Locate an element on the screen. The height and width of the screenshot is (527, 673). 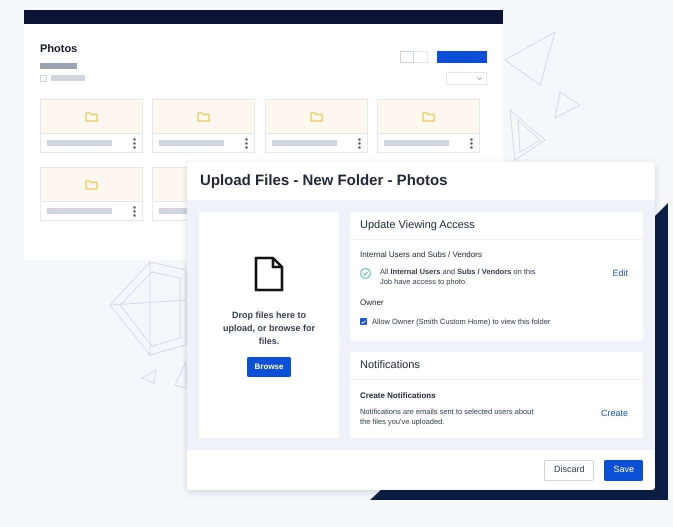
section-label: Internal Users and Subs / Vendors is located at coordinates (421, 255).